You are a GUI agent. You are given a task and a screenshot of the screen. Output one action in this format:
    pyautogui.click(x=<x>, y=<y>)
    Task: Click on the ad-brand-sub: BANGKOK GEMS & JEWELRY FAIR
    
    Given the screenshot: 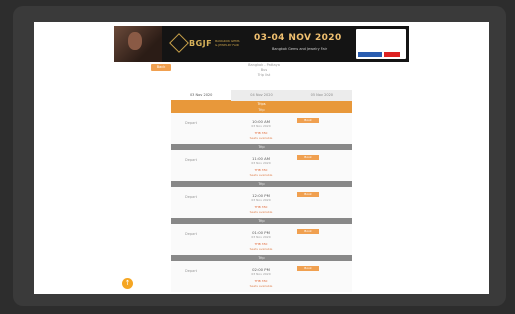 What is the action you would take?
    pyautogui.click(x=227, y=43)
    